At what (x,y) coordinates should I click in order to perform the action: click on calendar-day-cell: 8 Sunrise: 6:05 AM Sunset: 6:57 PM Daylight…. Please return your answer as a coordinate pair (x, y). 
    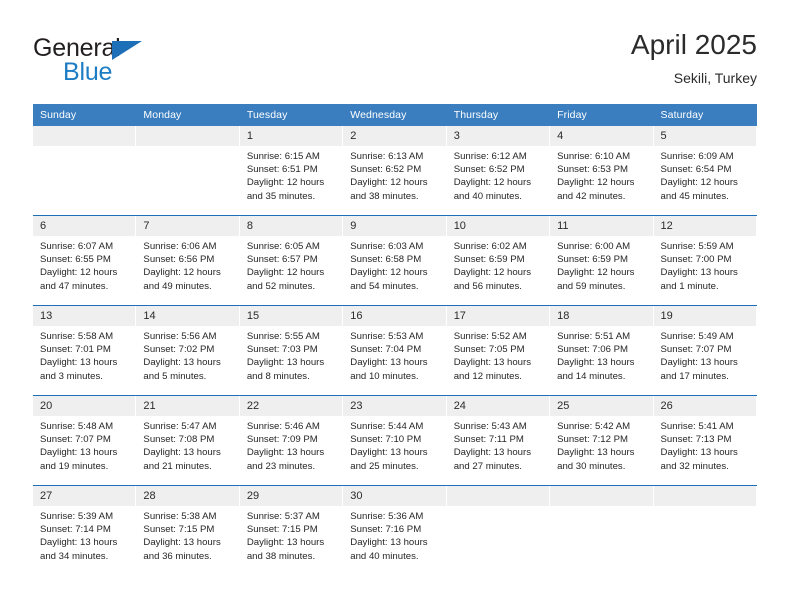
    Looking at the image, I should click on (291, 260).